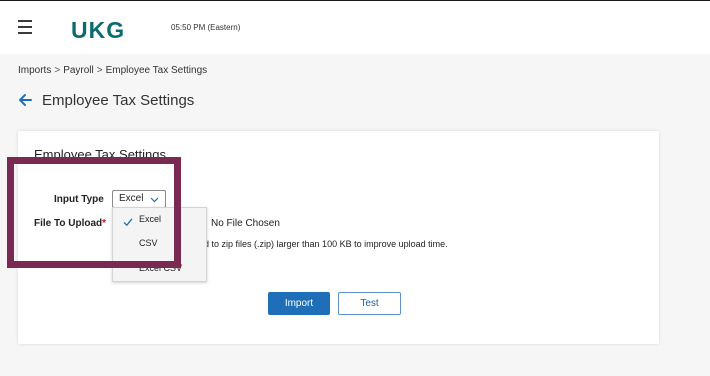 The width and height of the screenshot is (710, 376). I want to click on test-button: Test, so click(369, 303).